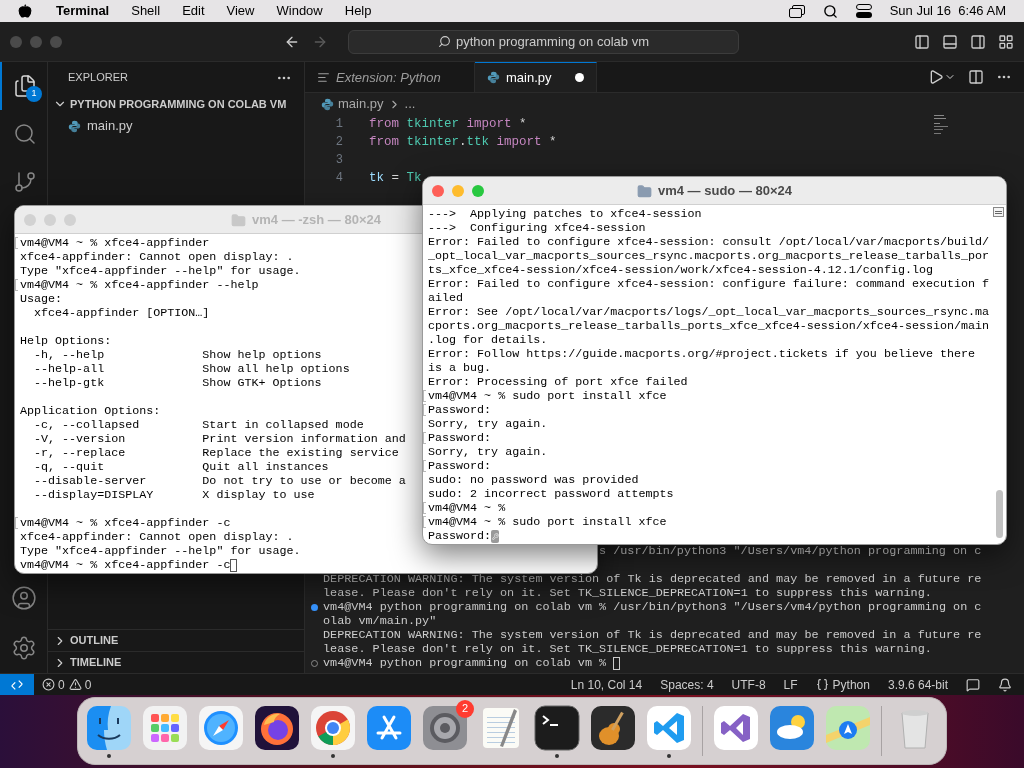 The width and height of the screenshot is (1024, 768). Describe the element at coordinates (24, 182) in the screenshot. I see `branch-icon` at that location.